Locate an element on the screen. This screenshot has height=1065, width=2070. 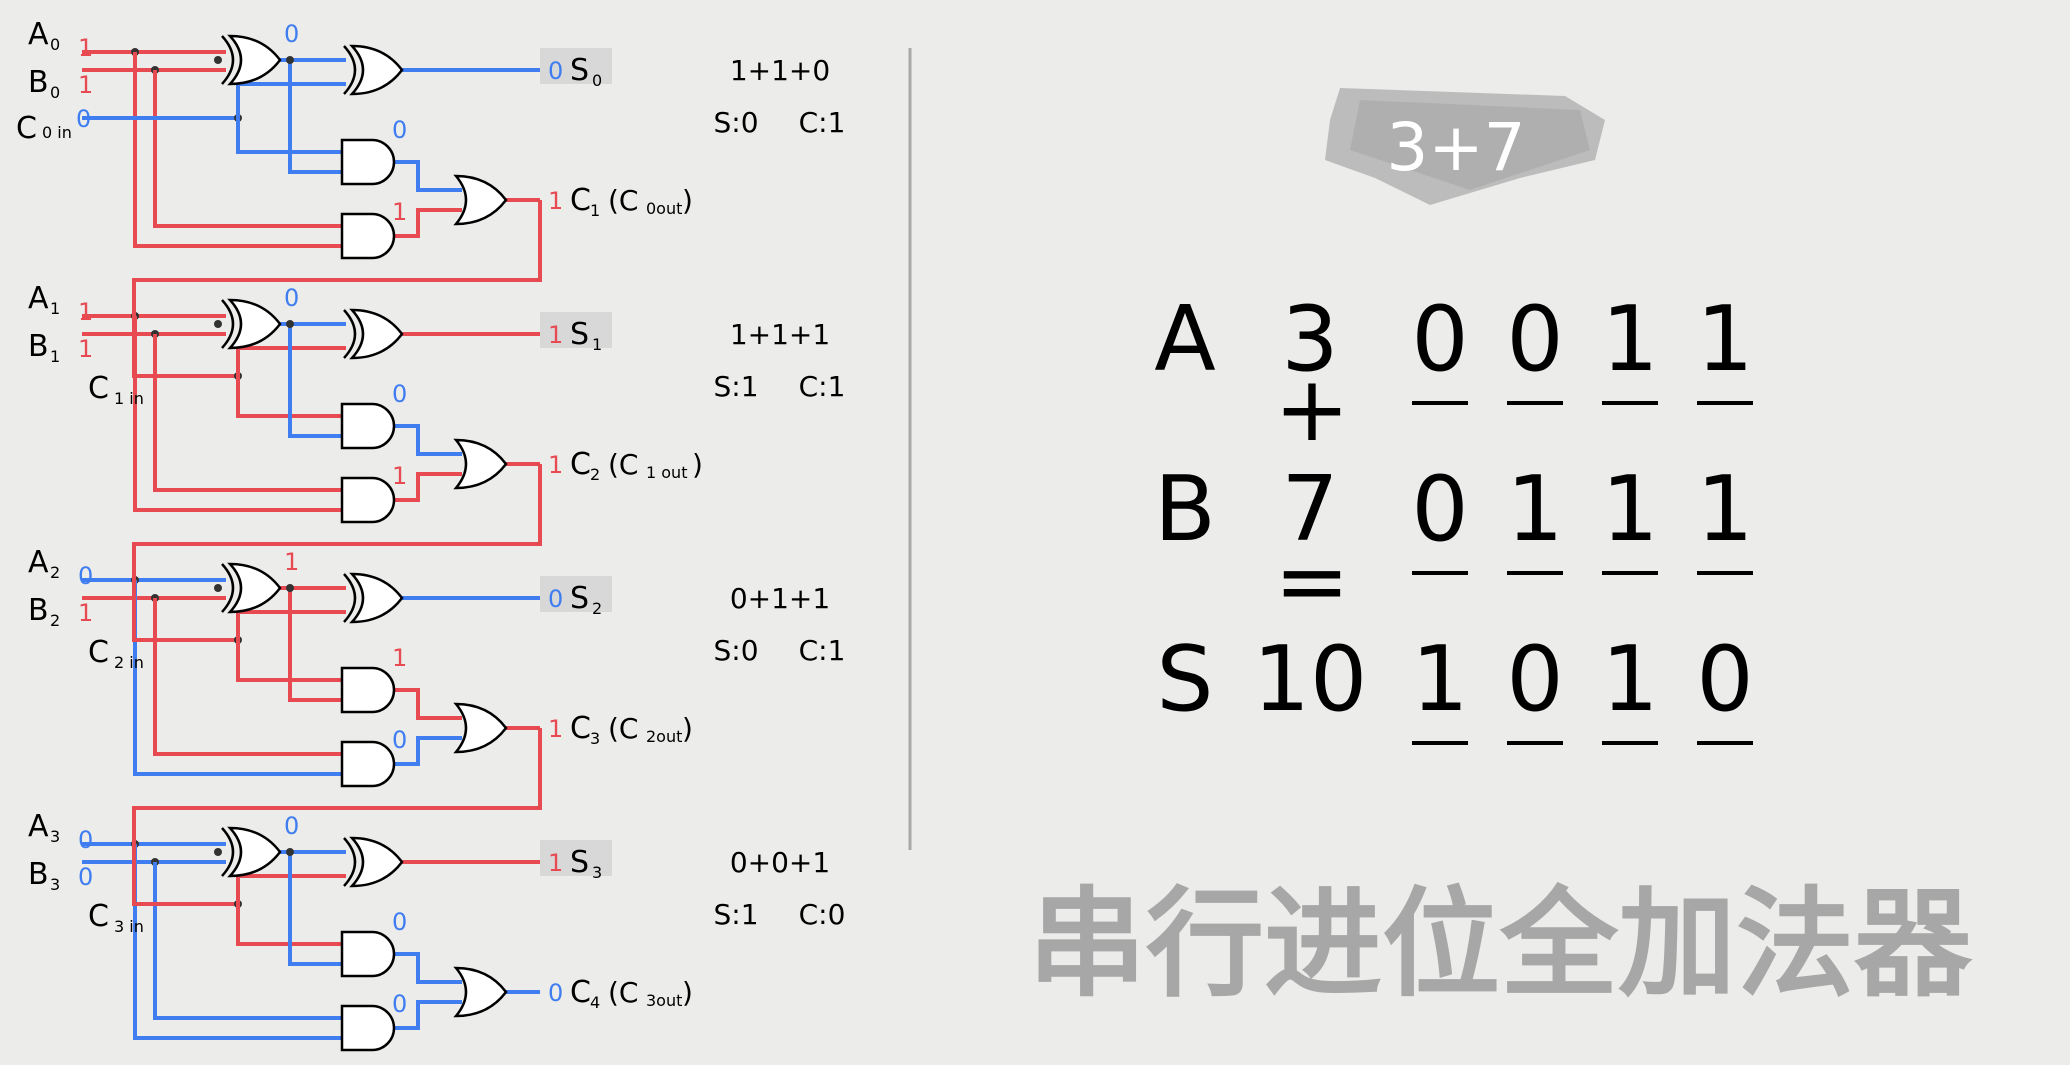
table-row-b: B70111 is located at coordinates (1454, 516).